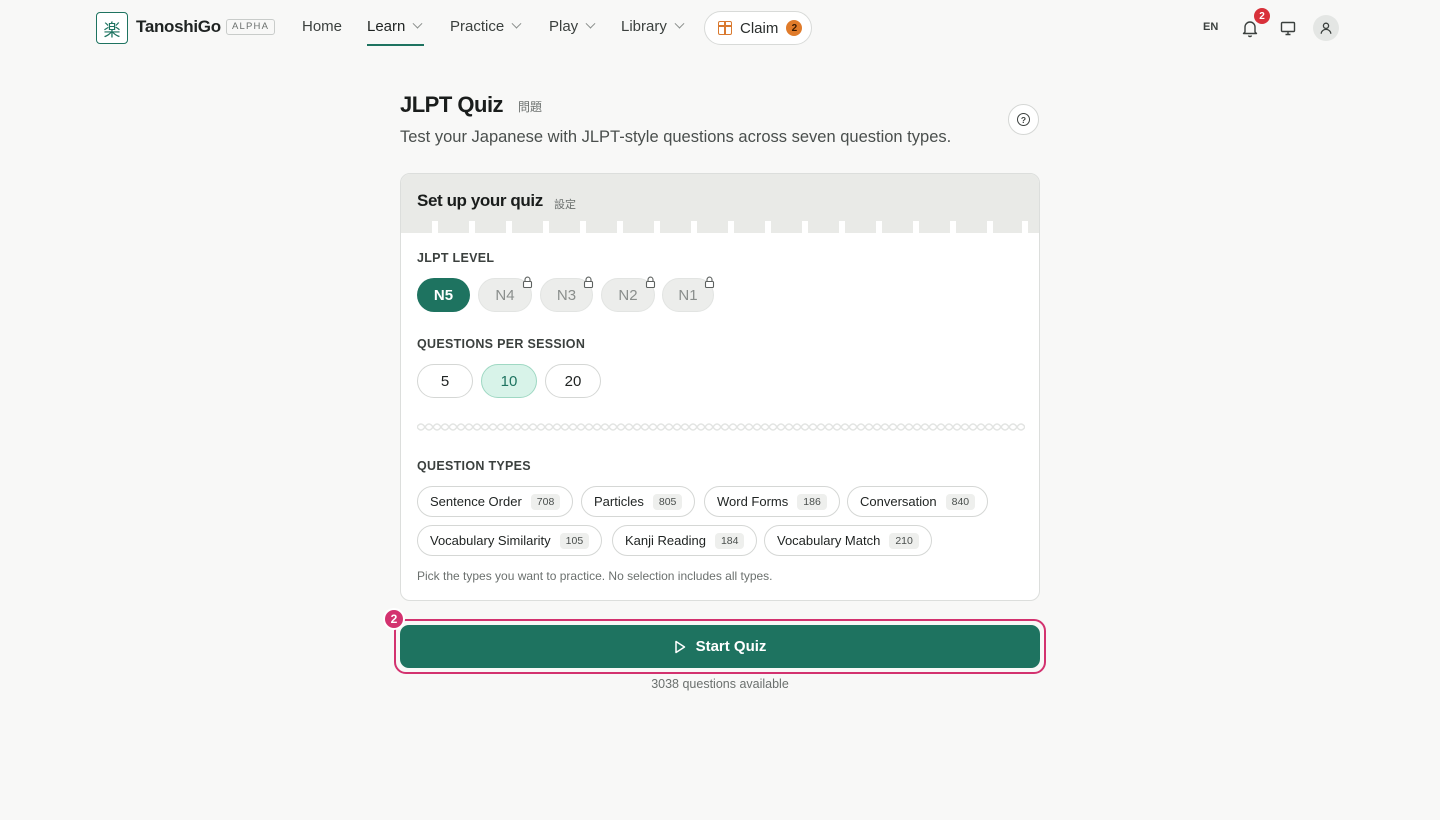 The height and width of the screenshot is (820, 1440). Describe the element at coordinates (490, 540) in the screenshot. I see `type-chip-label: Vocabulary Similarity` at that location.